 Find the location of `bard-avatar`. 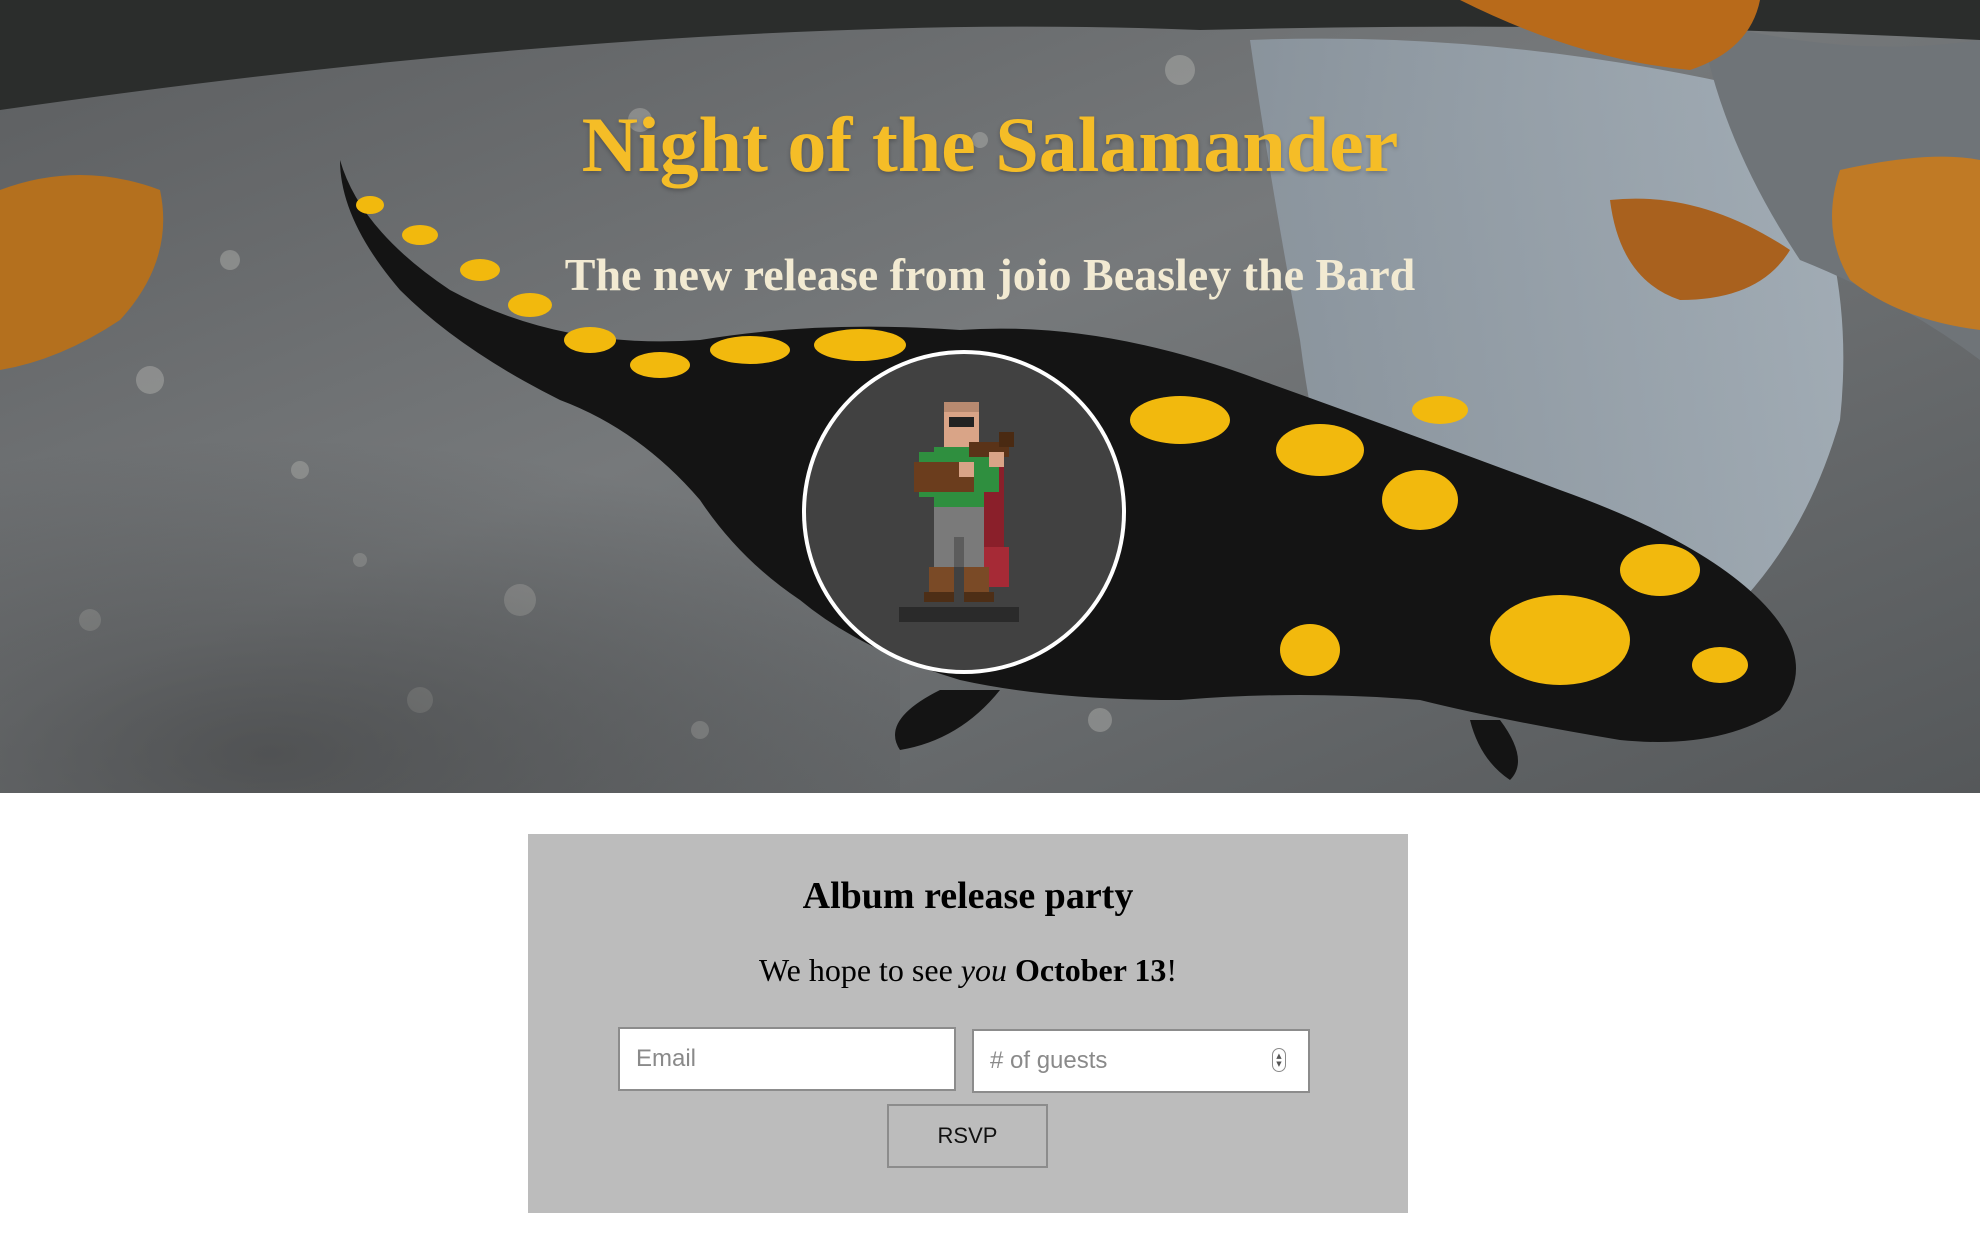

bard-avatar is located at coordinates (964, 512).